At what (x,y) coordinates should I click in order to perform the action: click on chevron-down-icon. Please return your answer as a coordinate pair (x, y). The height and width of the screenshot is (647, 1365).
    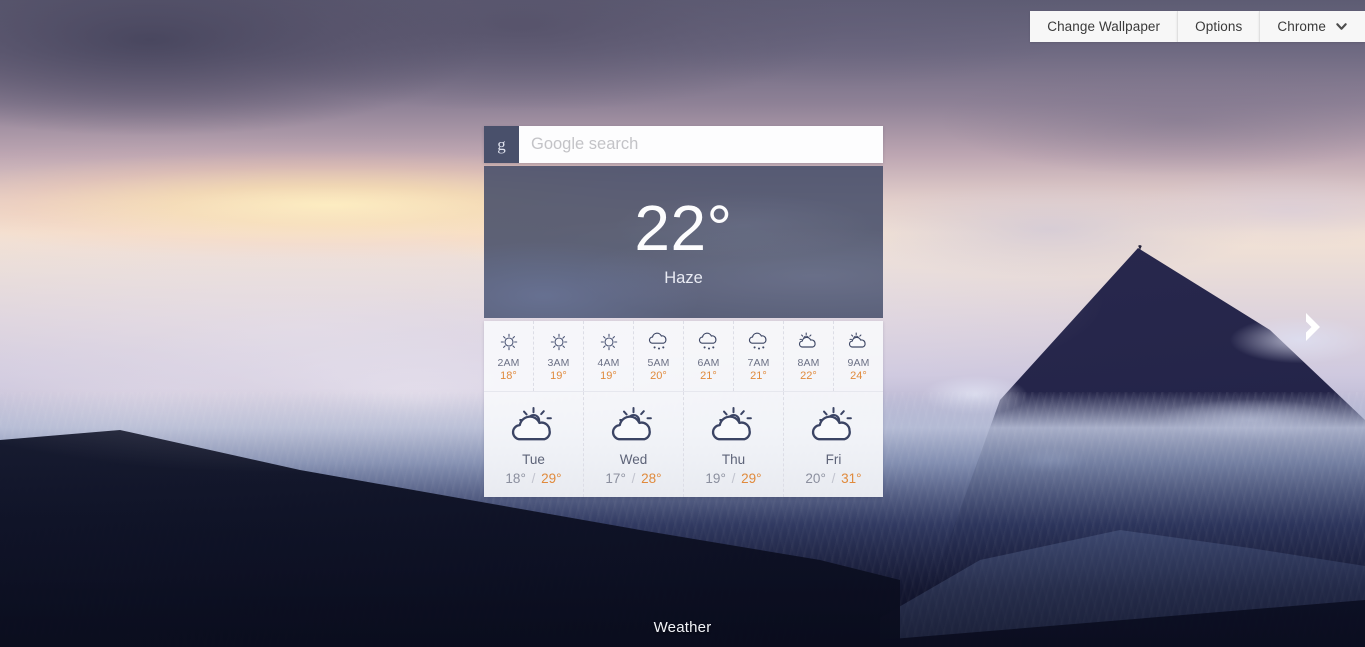
    Looking at the image, I should click on (1341, 26).